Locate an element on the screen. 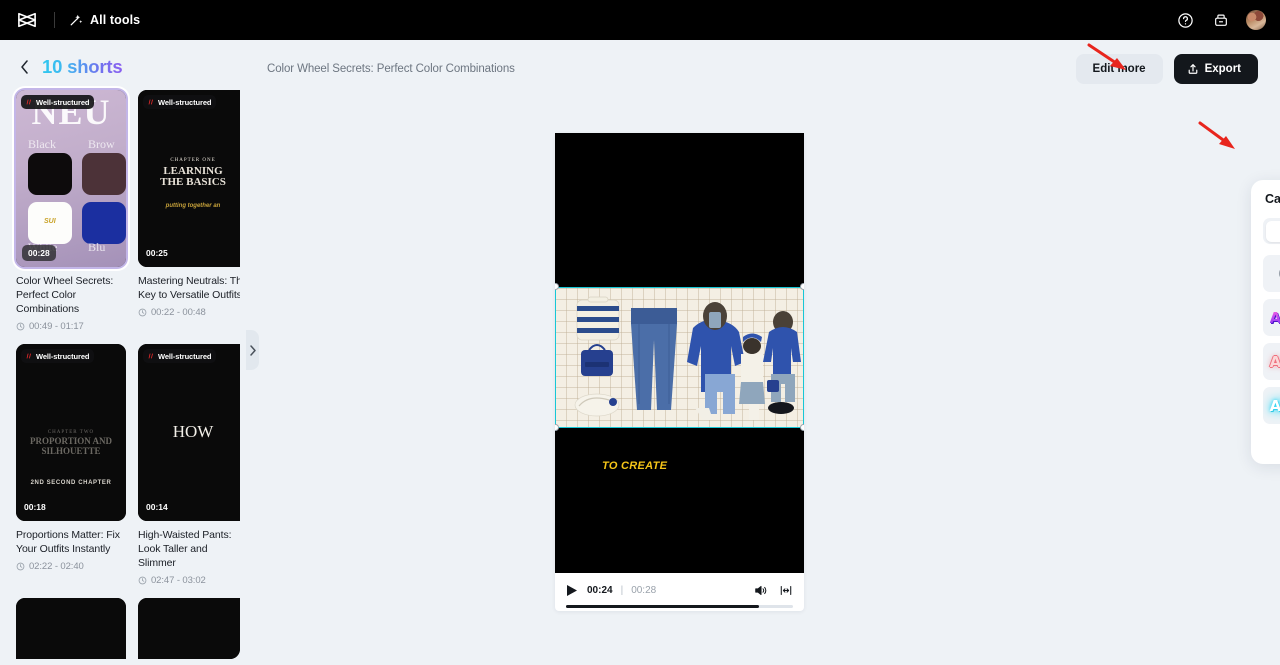 This screenshot has height=665, width=1280. player-control-row: 00:24 | 00:28 is located at coordinates (679, 590).